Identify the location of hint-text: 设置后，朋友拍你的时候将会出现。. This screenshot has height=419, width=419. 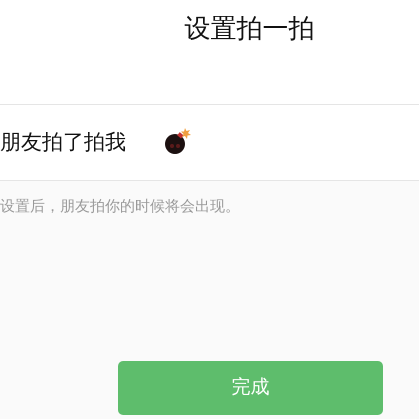
(120, 206).